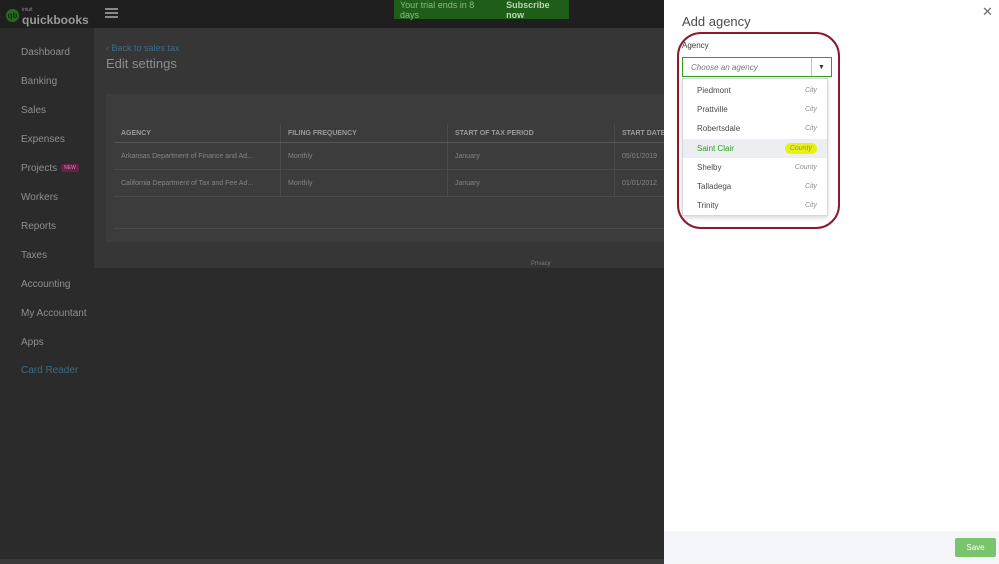 The image size is (999, 564). Describe the element at coordinates (987, 12) in the screenshot. I see `close-icon: ✕` at that location.